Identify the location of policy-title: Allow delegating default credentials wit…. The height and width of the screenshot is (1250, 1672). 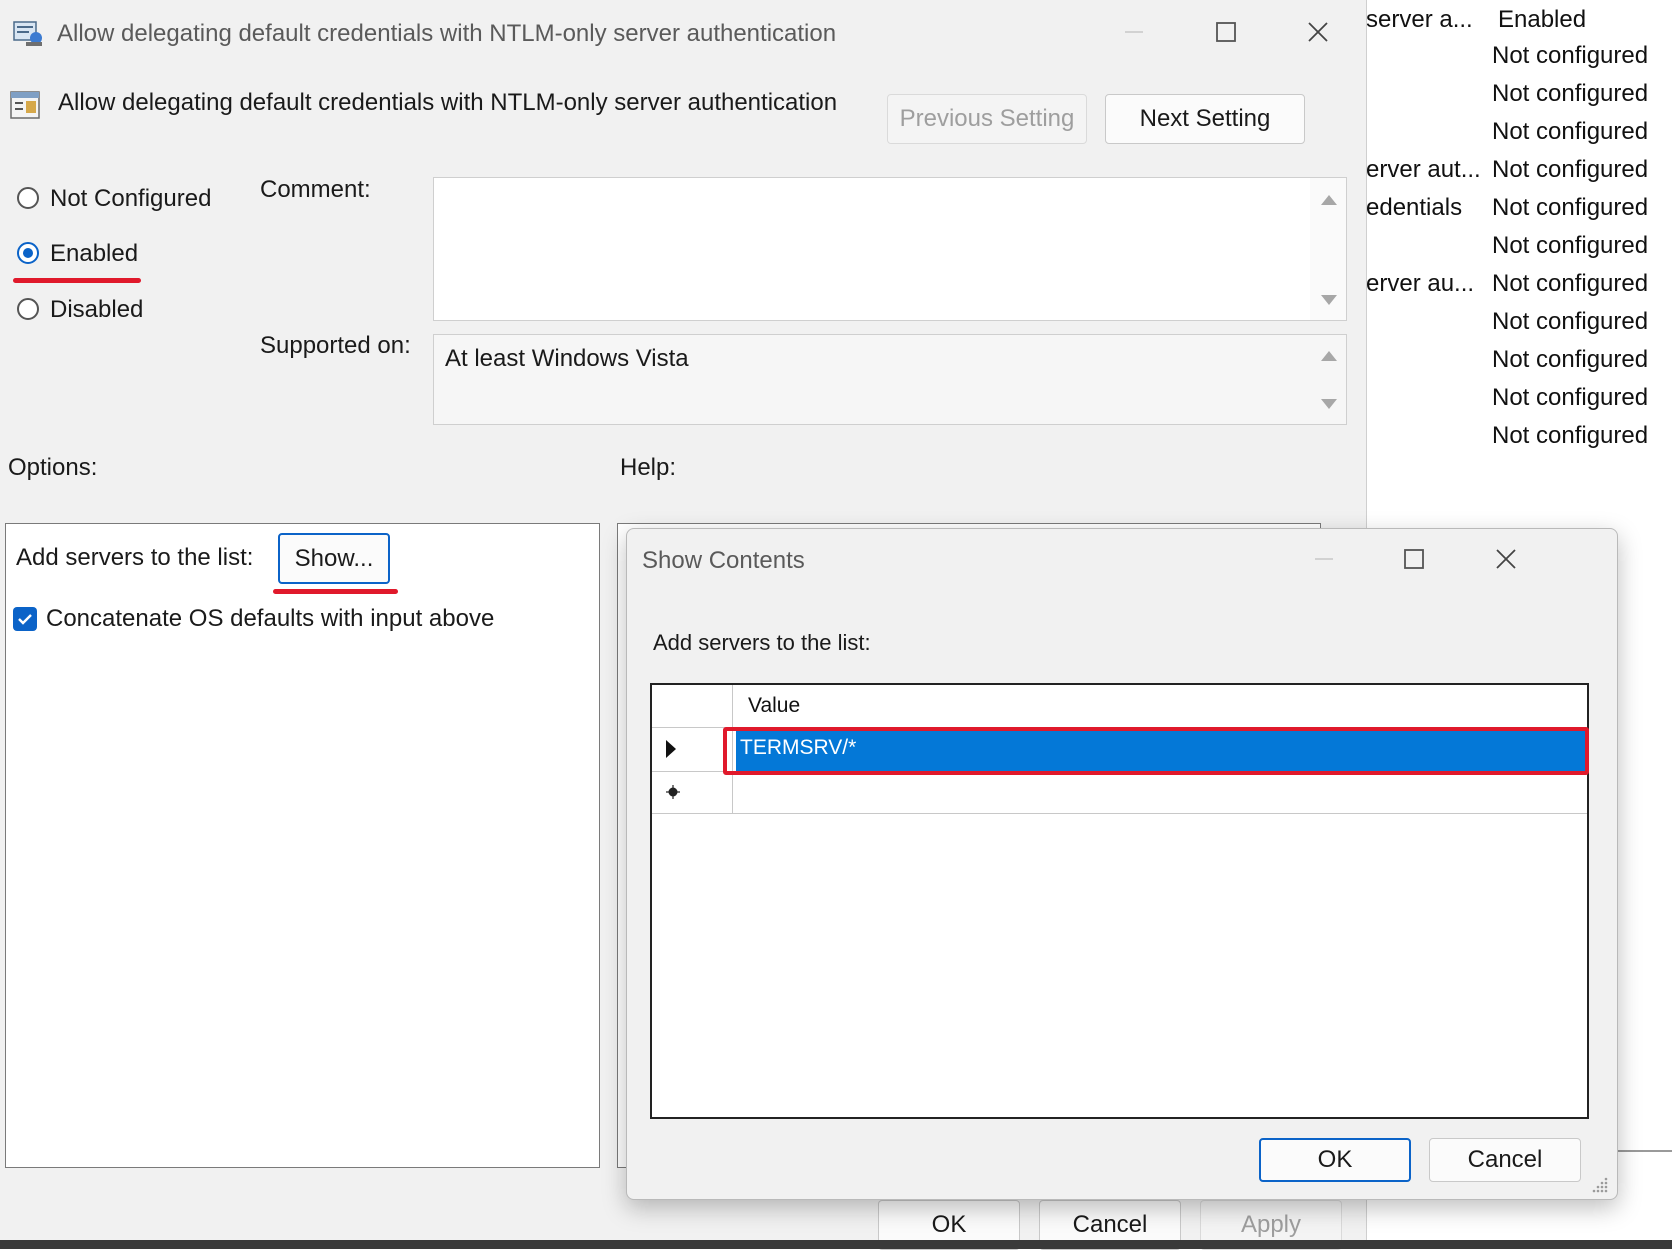
(448, 102).